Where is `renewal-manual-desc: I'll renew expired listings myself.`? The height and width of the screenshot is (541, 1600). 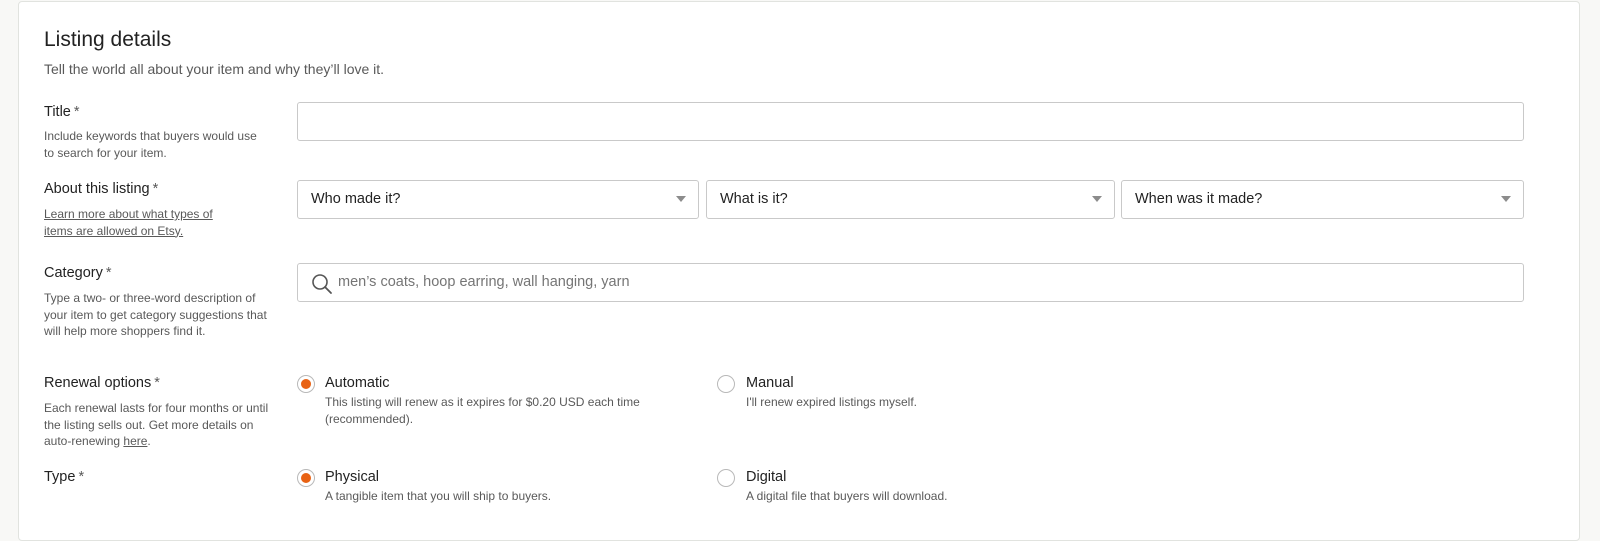
renewal-manual-desc: I'll renew expired listings myself. is located at coordinates (832, 402).